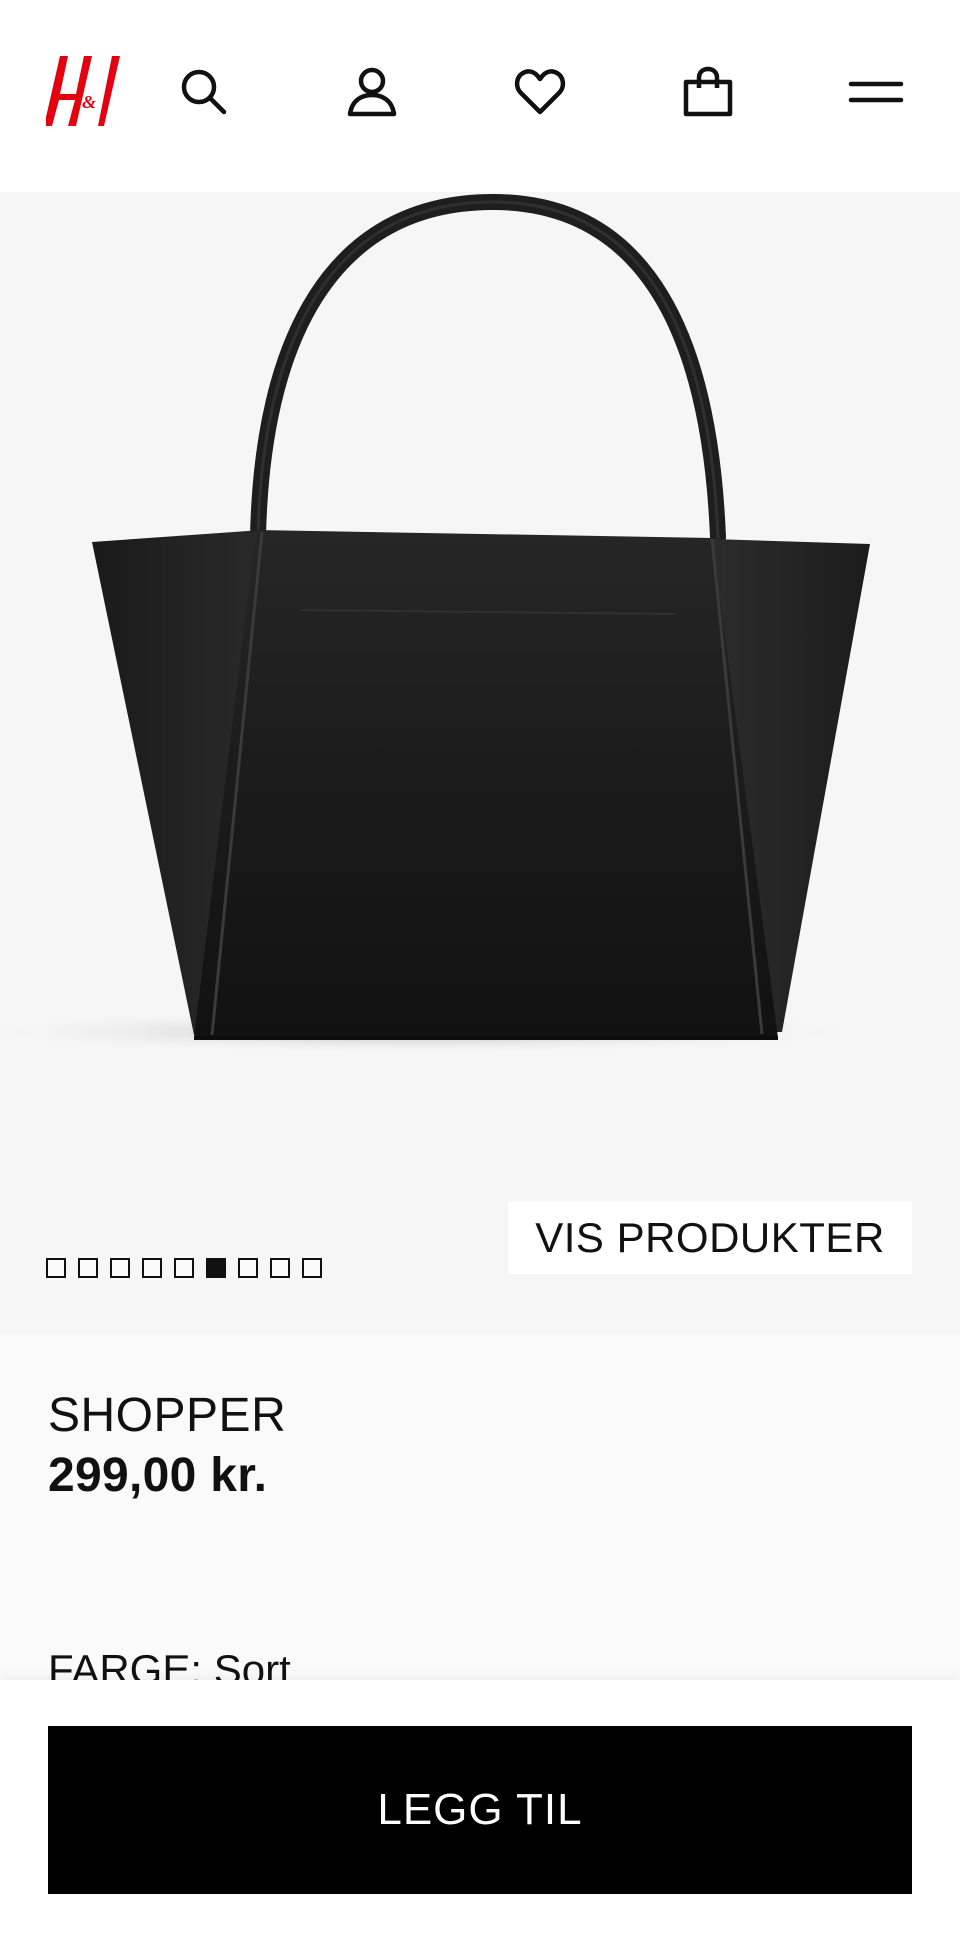 This screenshot has height=1939, width=960. I want to click on gallery-dot-active, so click(216, 1268).